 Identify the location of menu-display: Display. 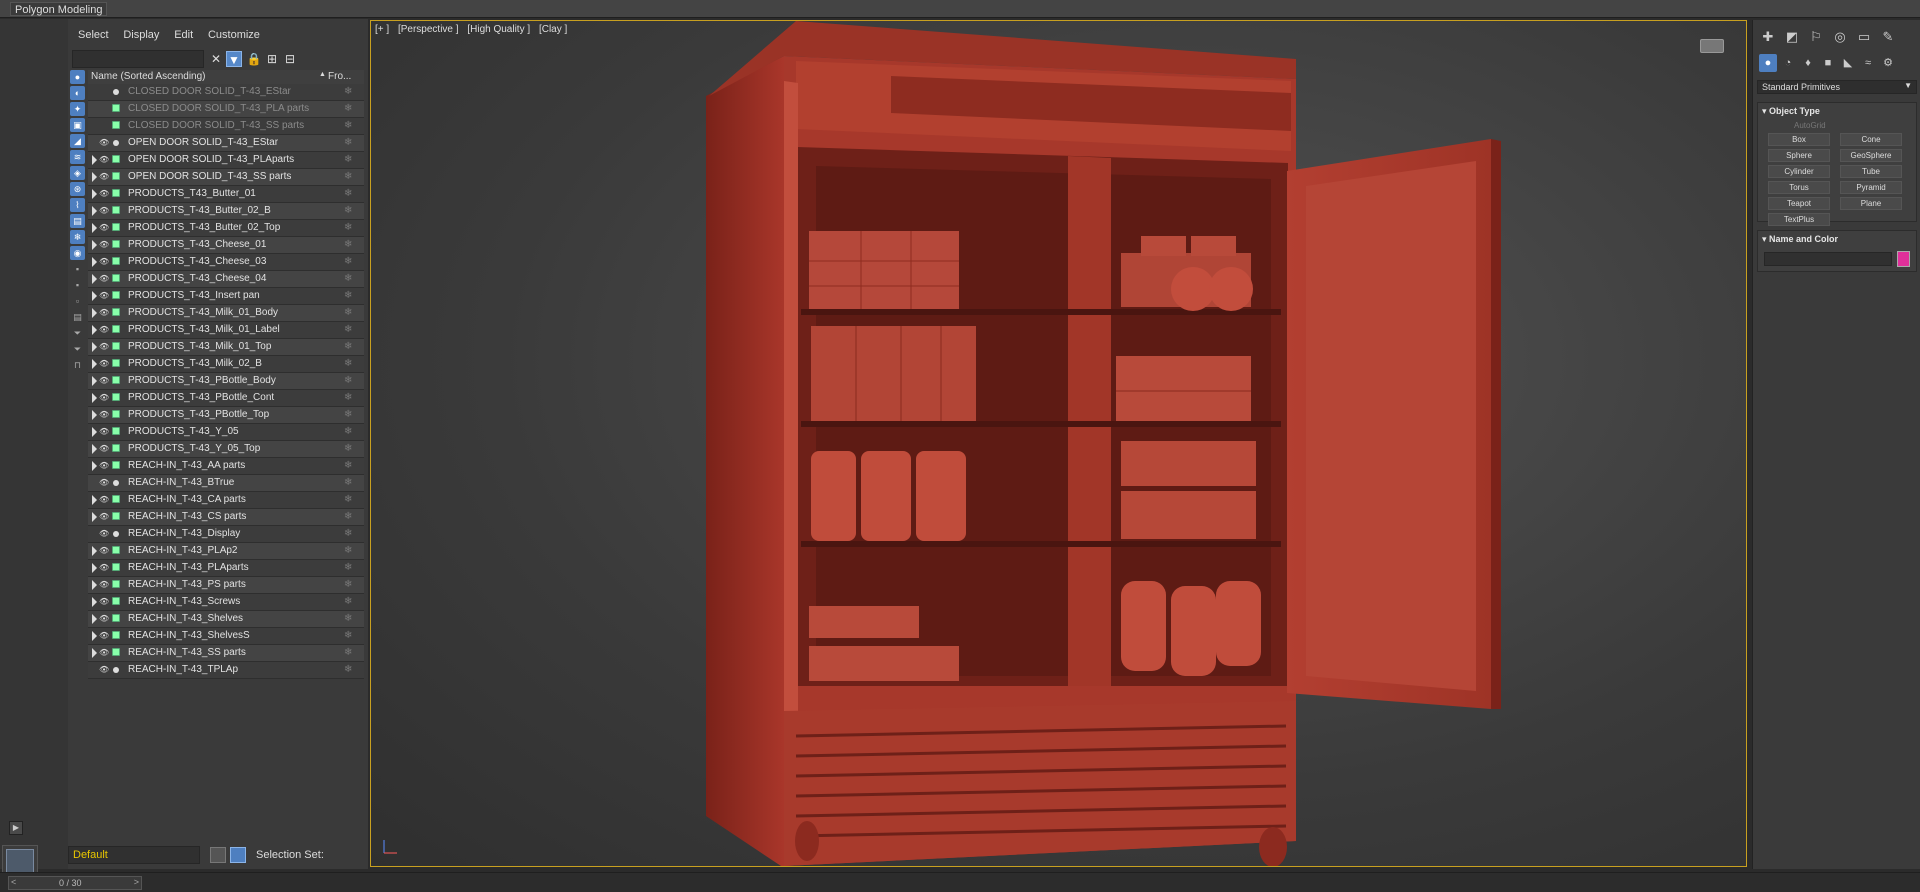
(141, 35).